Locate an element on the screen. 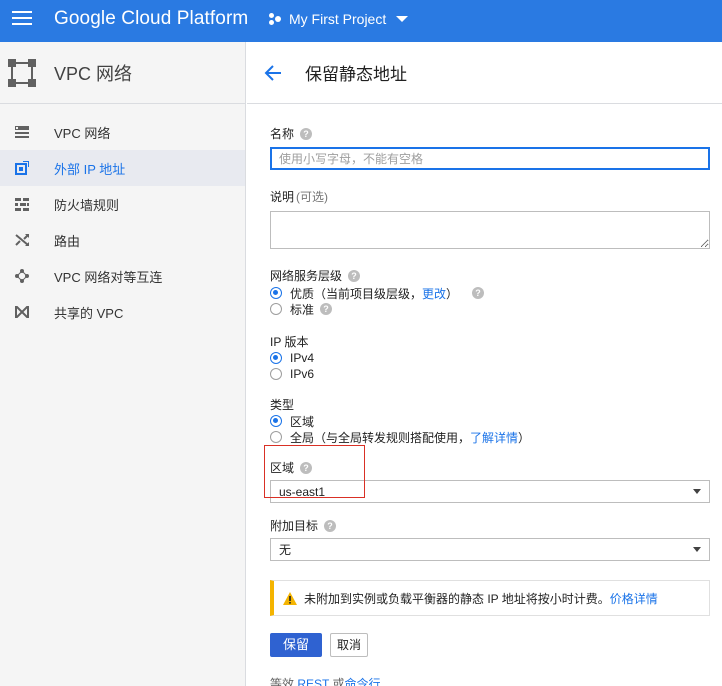 This screenshot has width=722, height=686. sidebar-item-label: VPC 网络对等互连 is located at coordinates (108, 277).